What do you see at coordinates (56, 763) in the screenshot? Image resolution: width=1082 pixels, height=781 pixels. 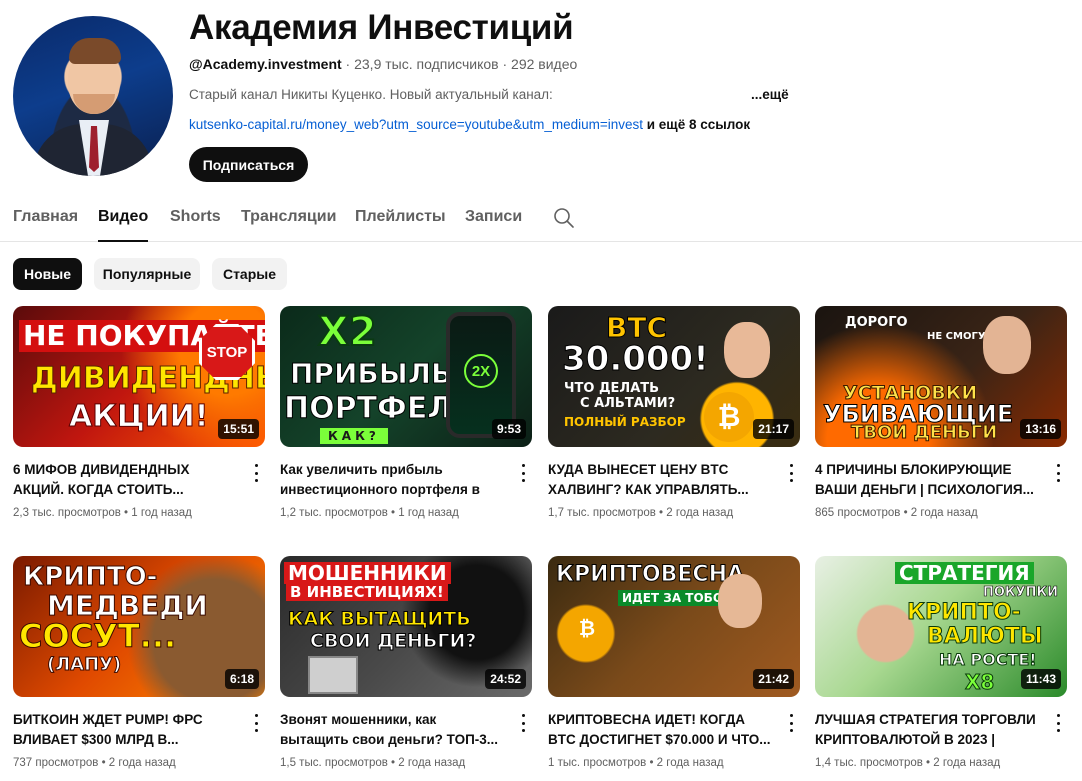 I see `video-views: 737 просмотров` at bounding box center [56, 763].